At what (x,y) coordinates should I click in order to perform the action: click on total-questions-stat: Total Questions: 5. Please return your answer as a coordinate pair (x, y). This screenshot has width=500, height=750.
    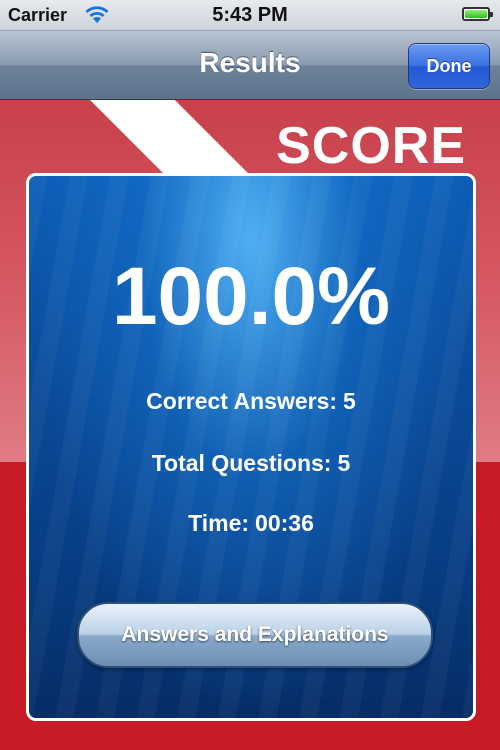
    Looking at the image, I should click on (251, 463).